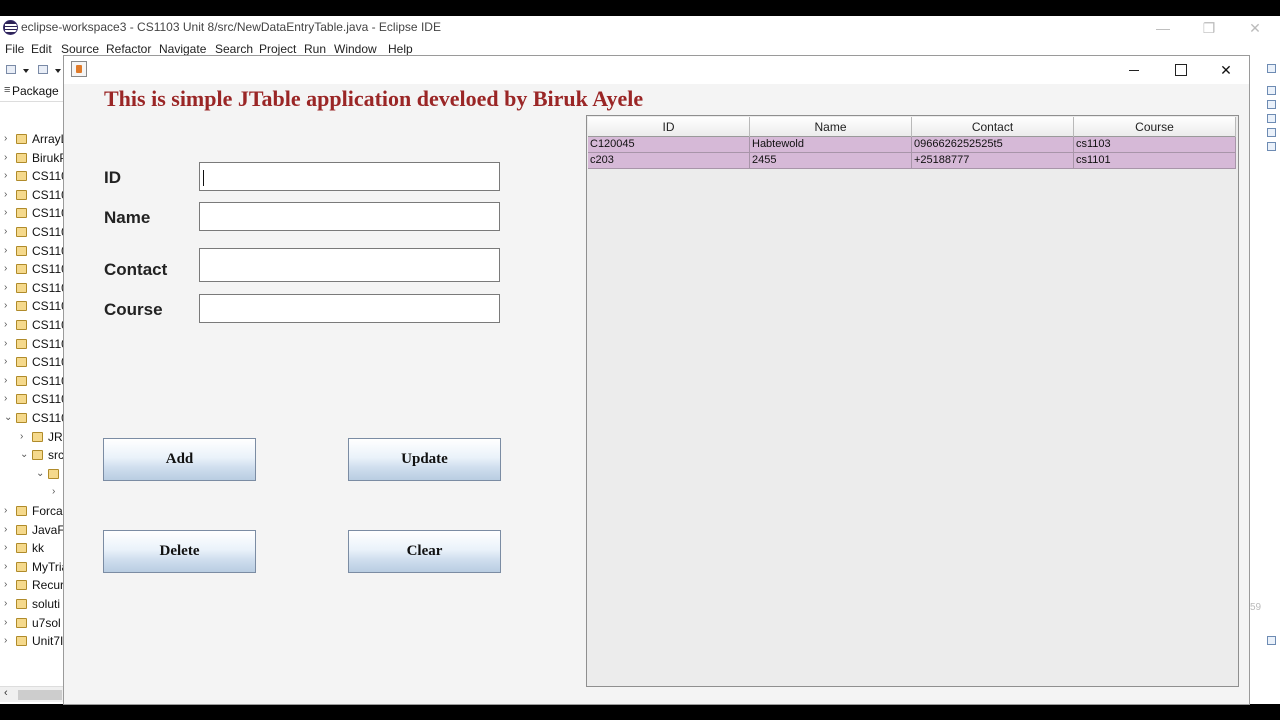 This screenshot has width=1280, height=720. Describe the element at coordinates (349, 176) in the screenshot. I see `id-field` at that location.